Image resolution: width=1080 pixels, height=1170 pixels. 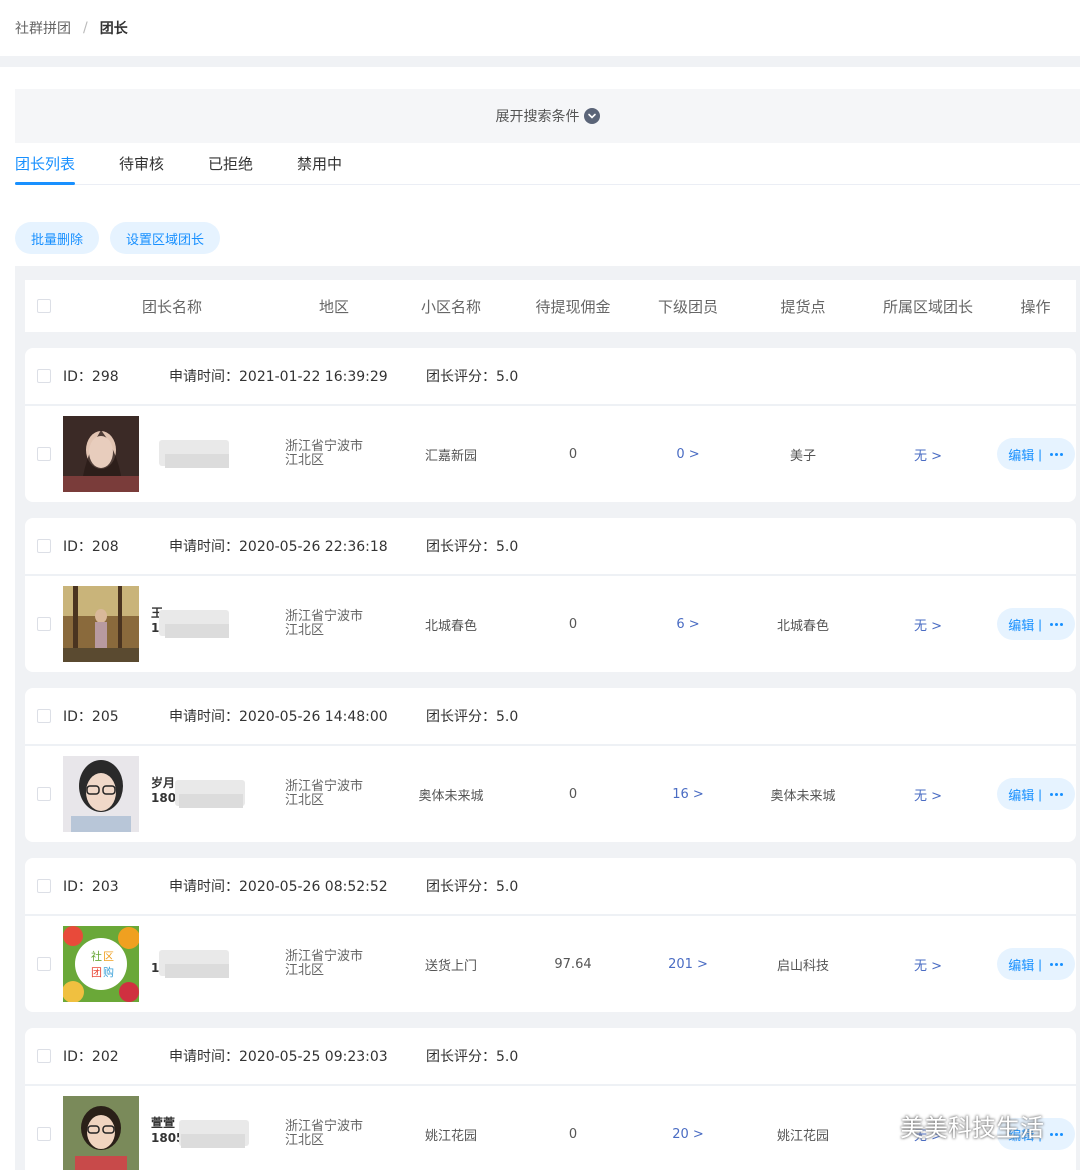 What do you see at coordinates (688, 454) in the screenshot?
I see `members-link: 0 >` at bounding box center [688, 454].